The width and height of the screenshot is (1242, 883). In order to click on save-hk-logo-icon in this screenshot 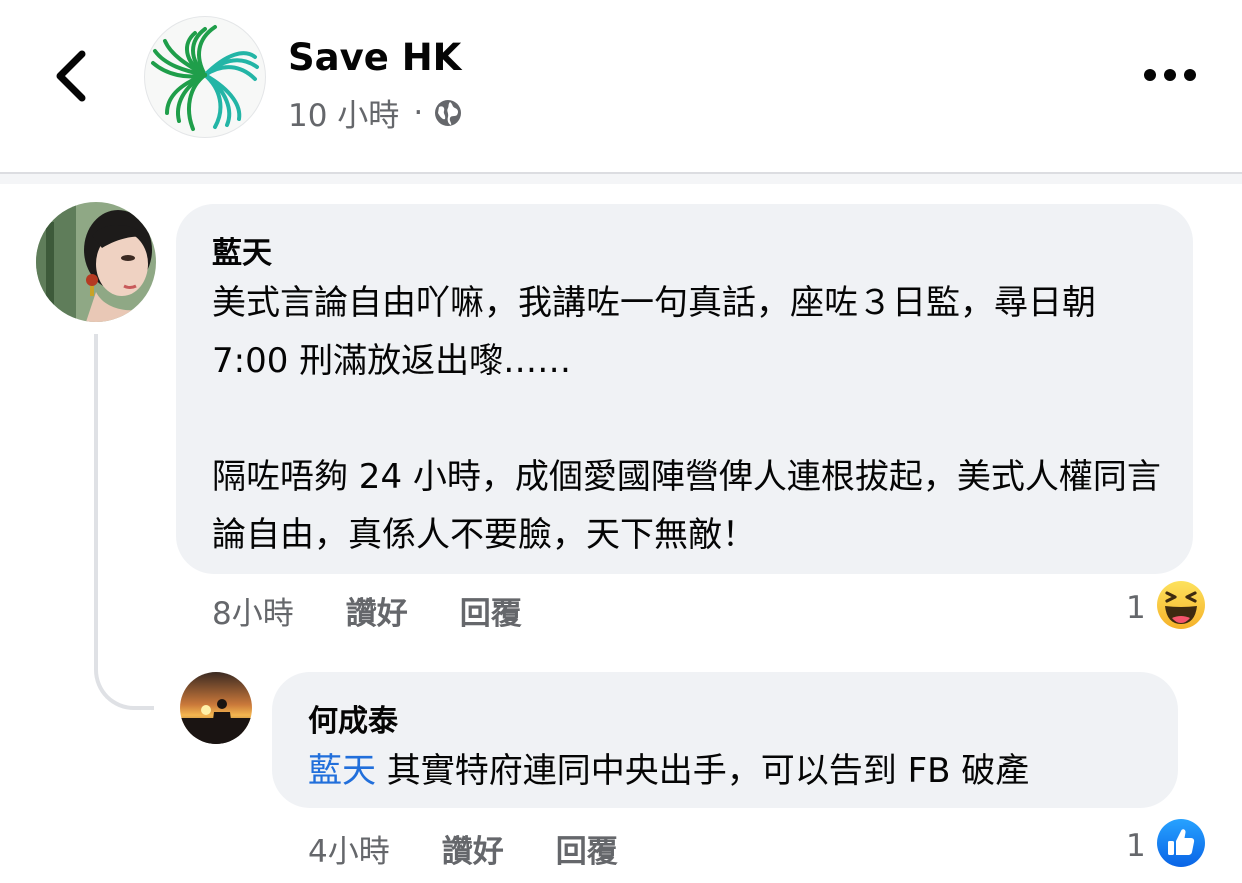, I will do `click(205, 78)`.